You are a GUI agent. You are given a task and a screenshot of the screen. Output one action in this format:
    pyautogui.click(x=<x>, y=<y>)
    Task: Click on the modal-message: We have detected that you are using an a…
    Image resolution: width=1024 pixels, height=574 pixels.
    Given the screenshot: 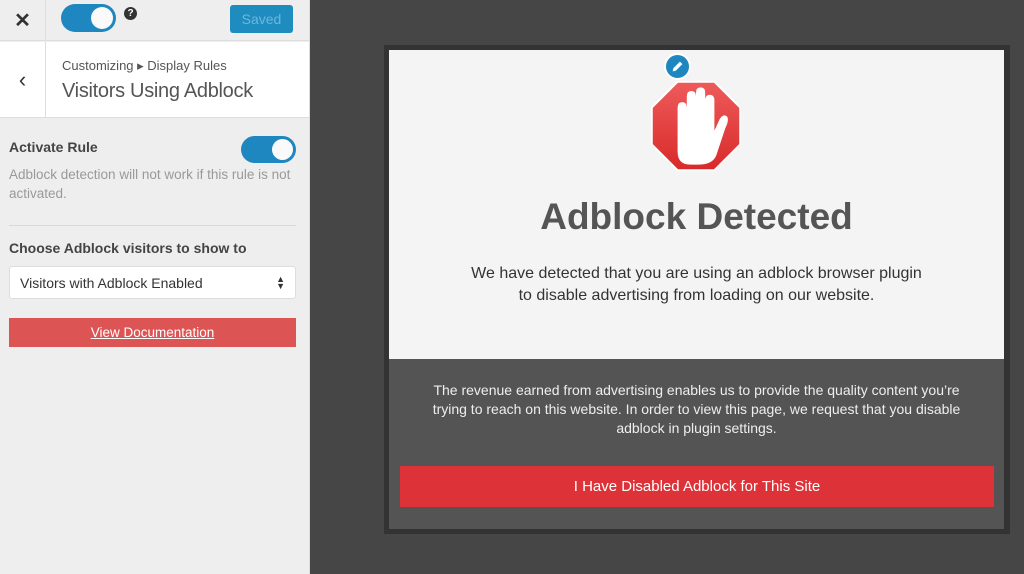 What is the action you would take?
    pyautogui.click(x=696, y=284)
    